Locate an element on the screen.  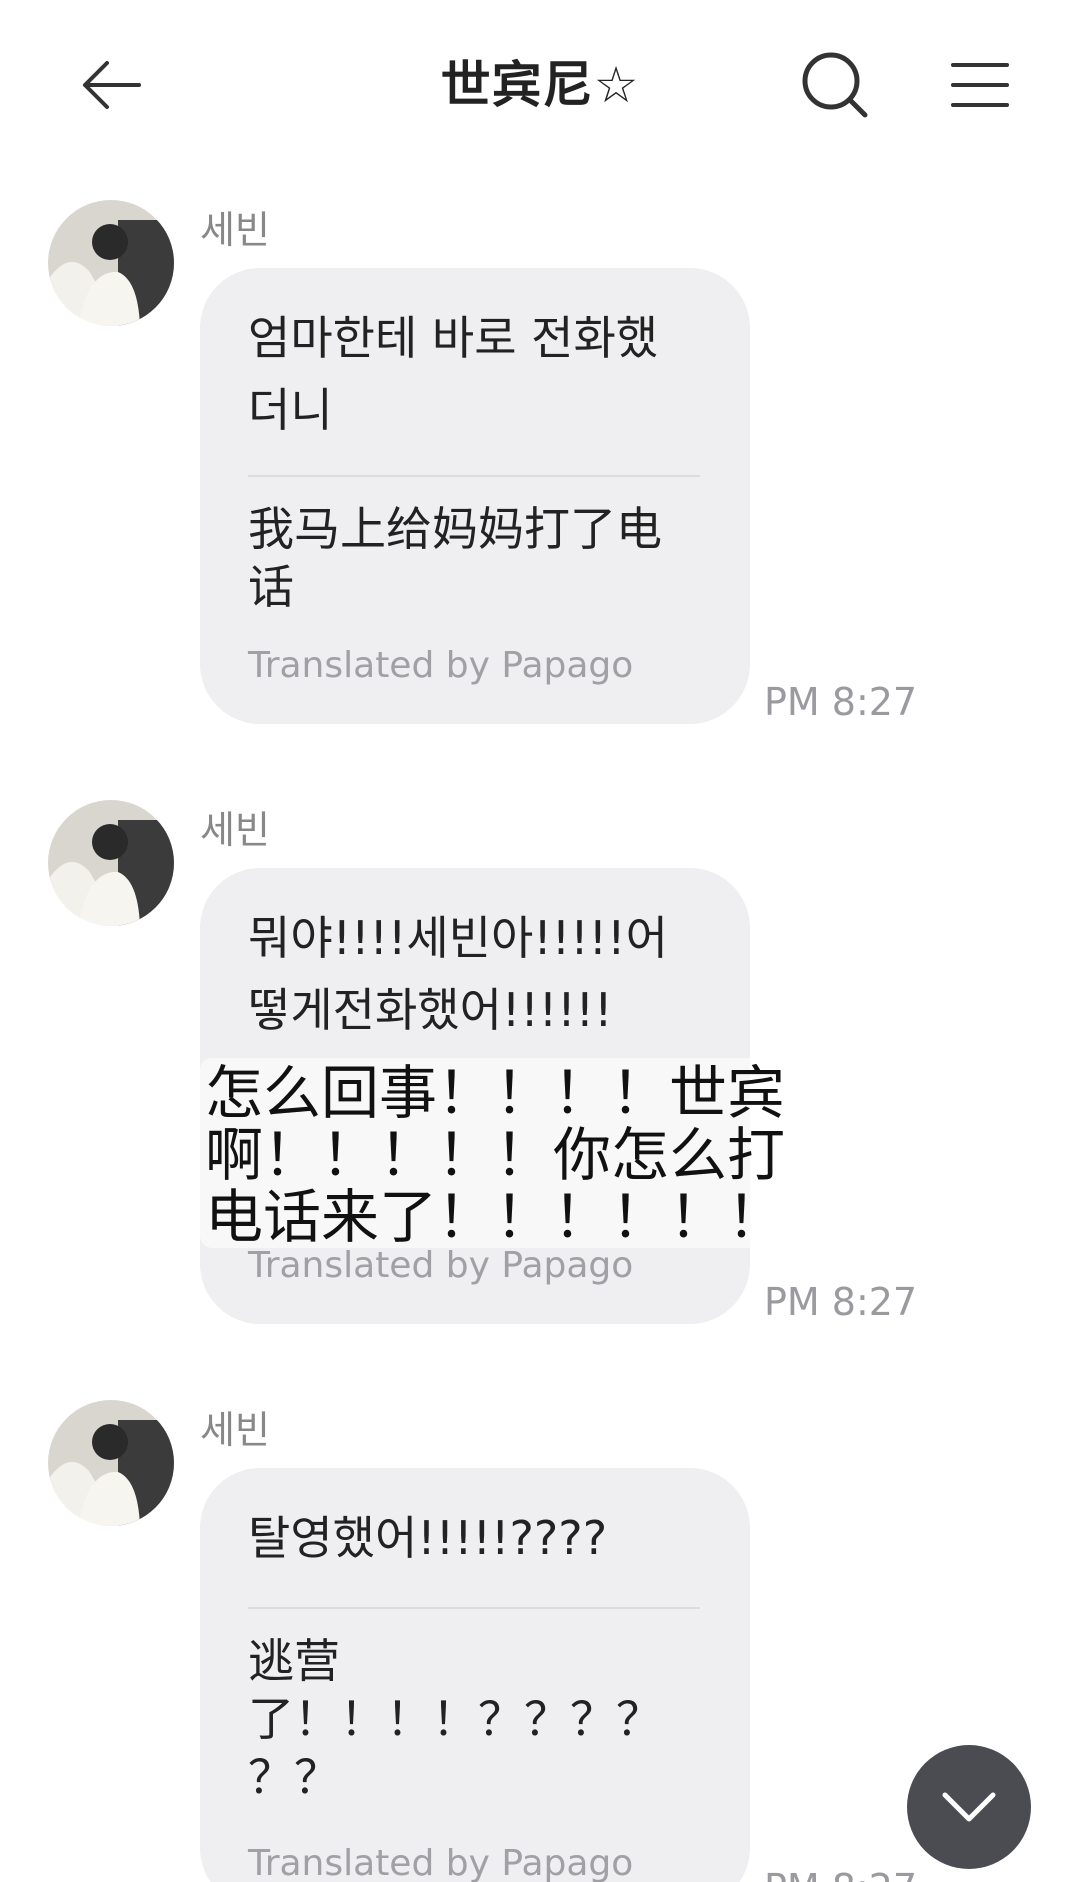
search-button is located at coordinates (835, 85).